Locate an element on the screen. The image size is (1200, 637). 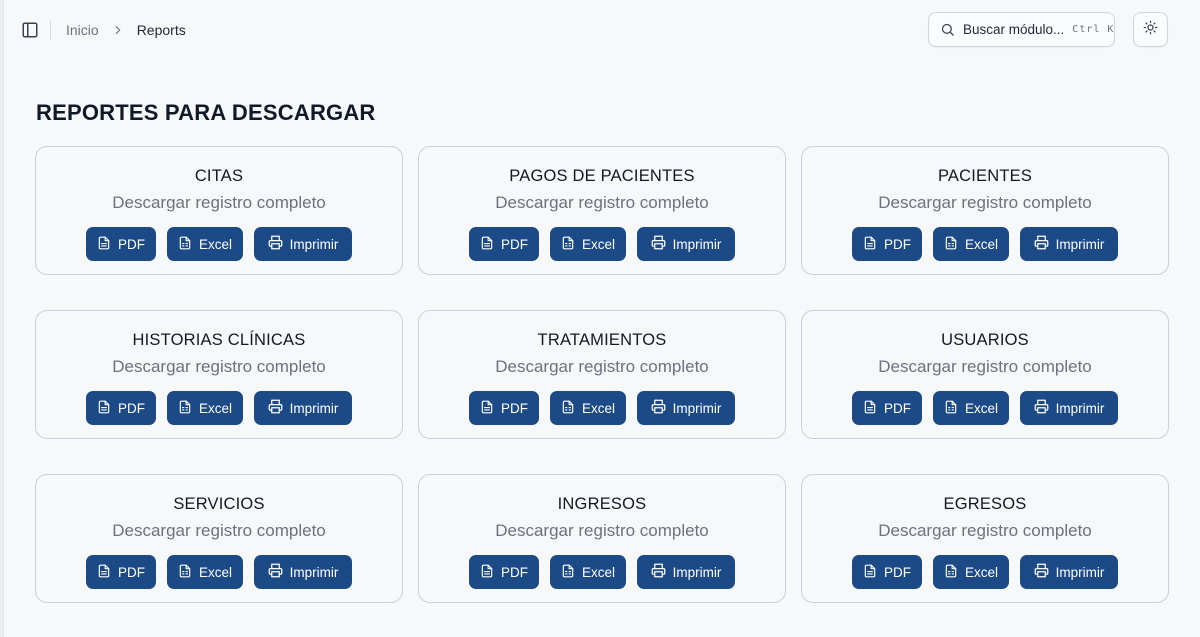
report-card: INGRESOS Descargar registro completo PDF is located at coordinates (602, 538).